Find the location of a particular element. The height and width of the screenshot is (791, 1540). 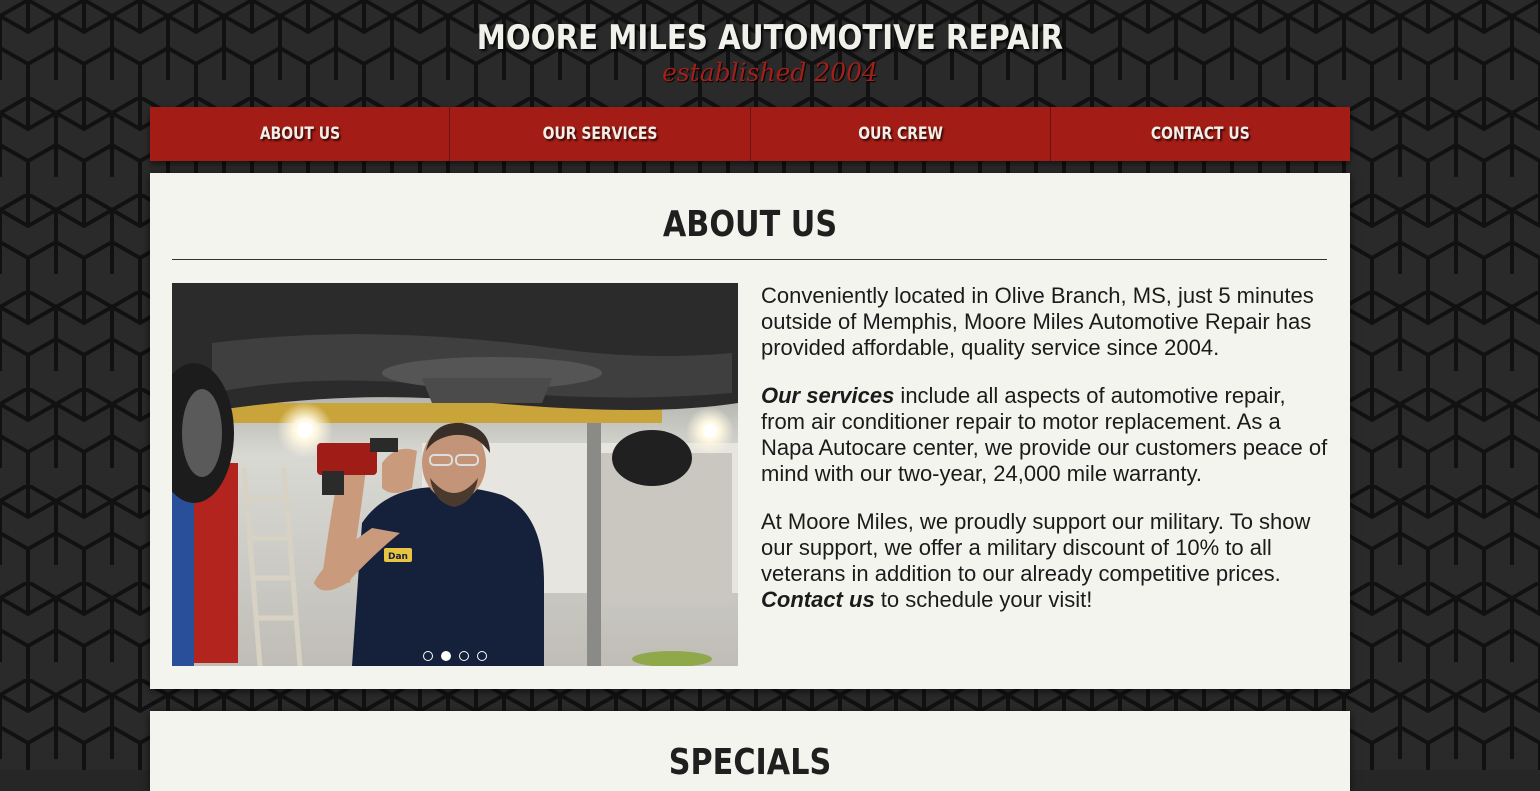

nav-item-label: OUR CREW is located at coordinates (900, 134).